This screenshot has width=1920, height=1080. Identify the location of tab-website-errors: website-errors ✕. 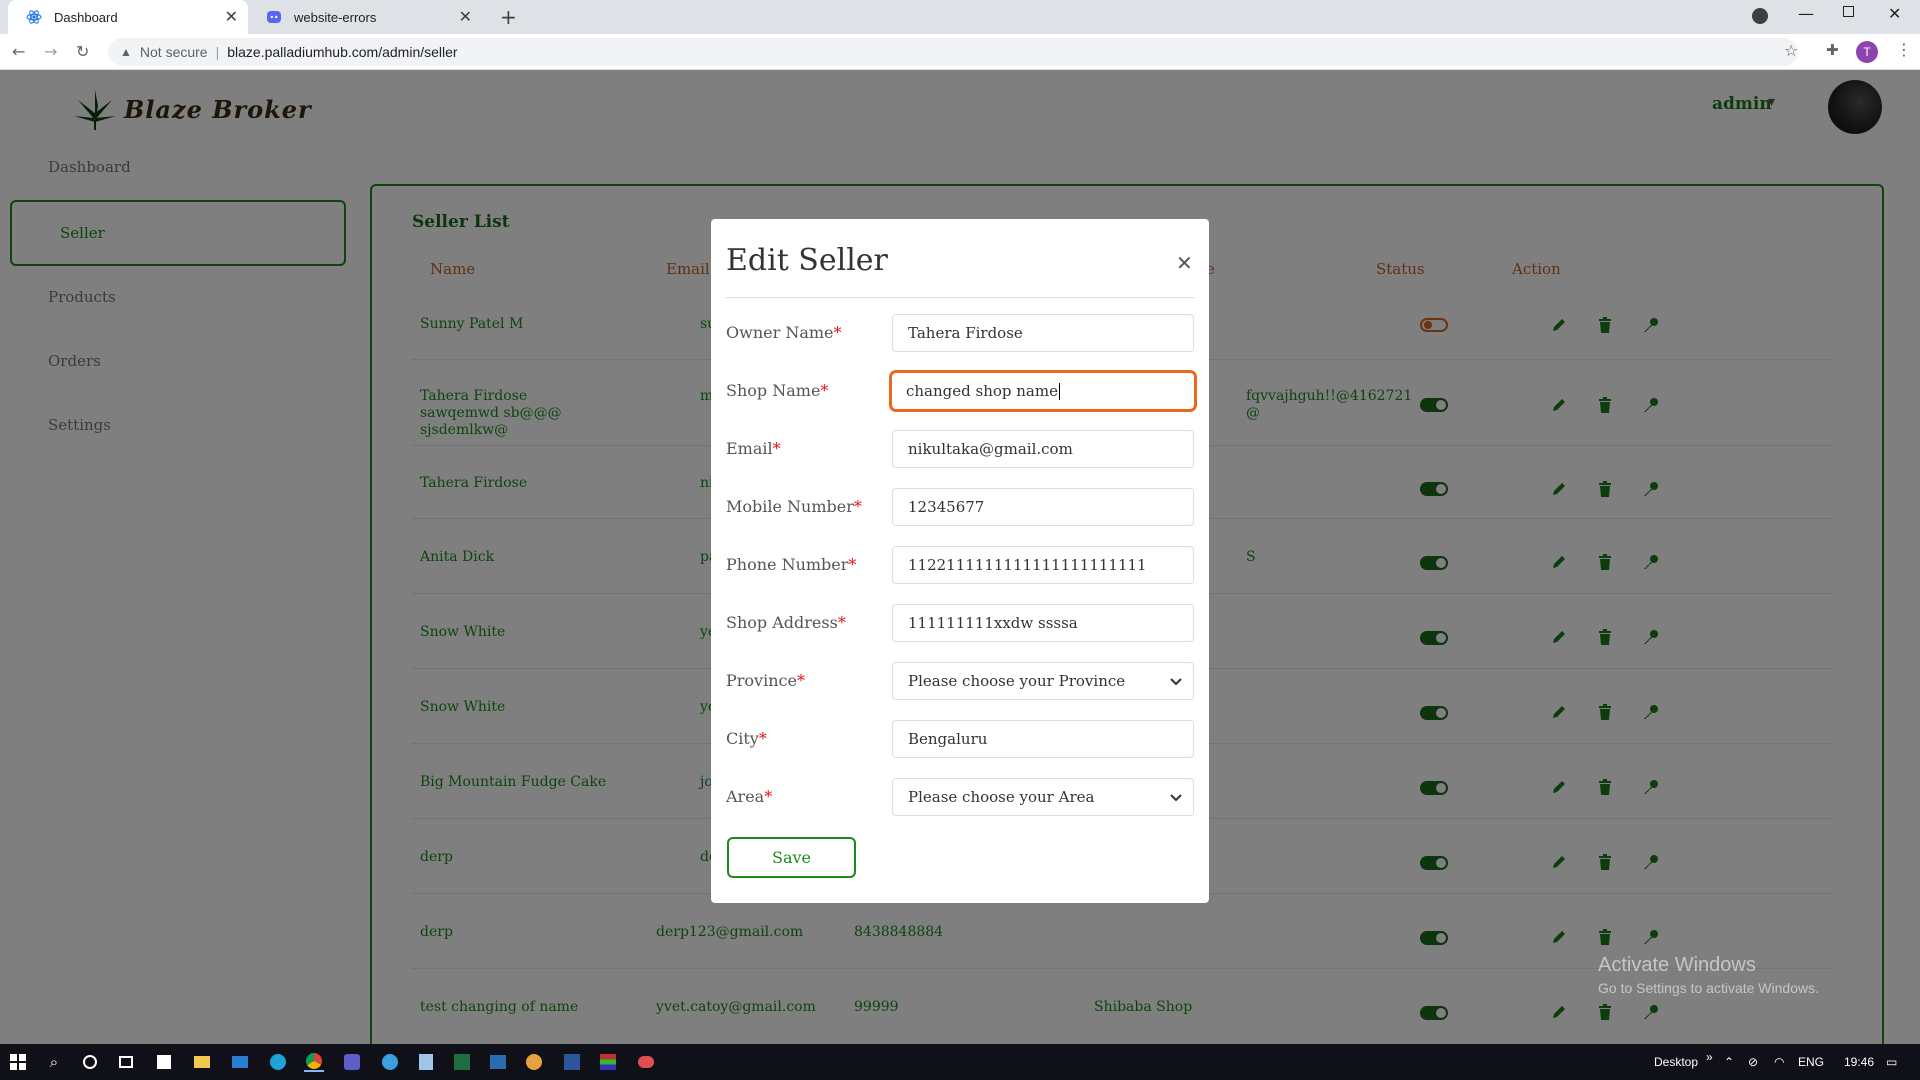
(365, 17).